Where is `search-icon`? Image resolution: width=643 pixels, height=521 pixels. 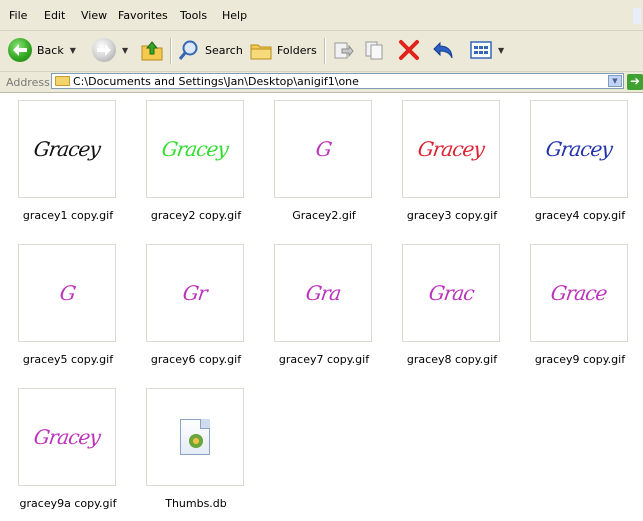 search-icon is located at coordinates (188, 50).